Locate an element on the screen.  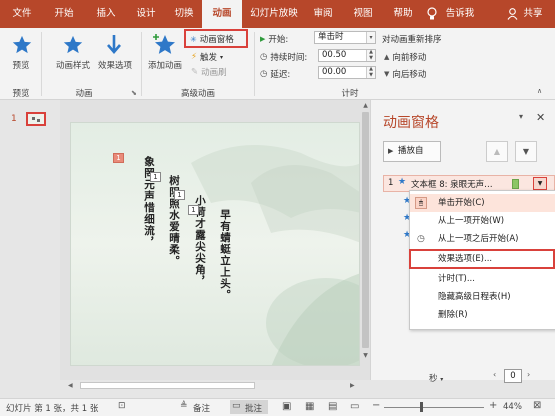
duration-label: 持续时间: is located at coordinates (289, 58).